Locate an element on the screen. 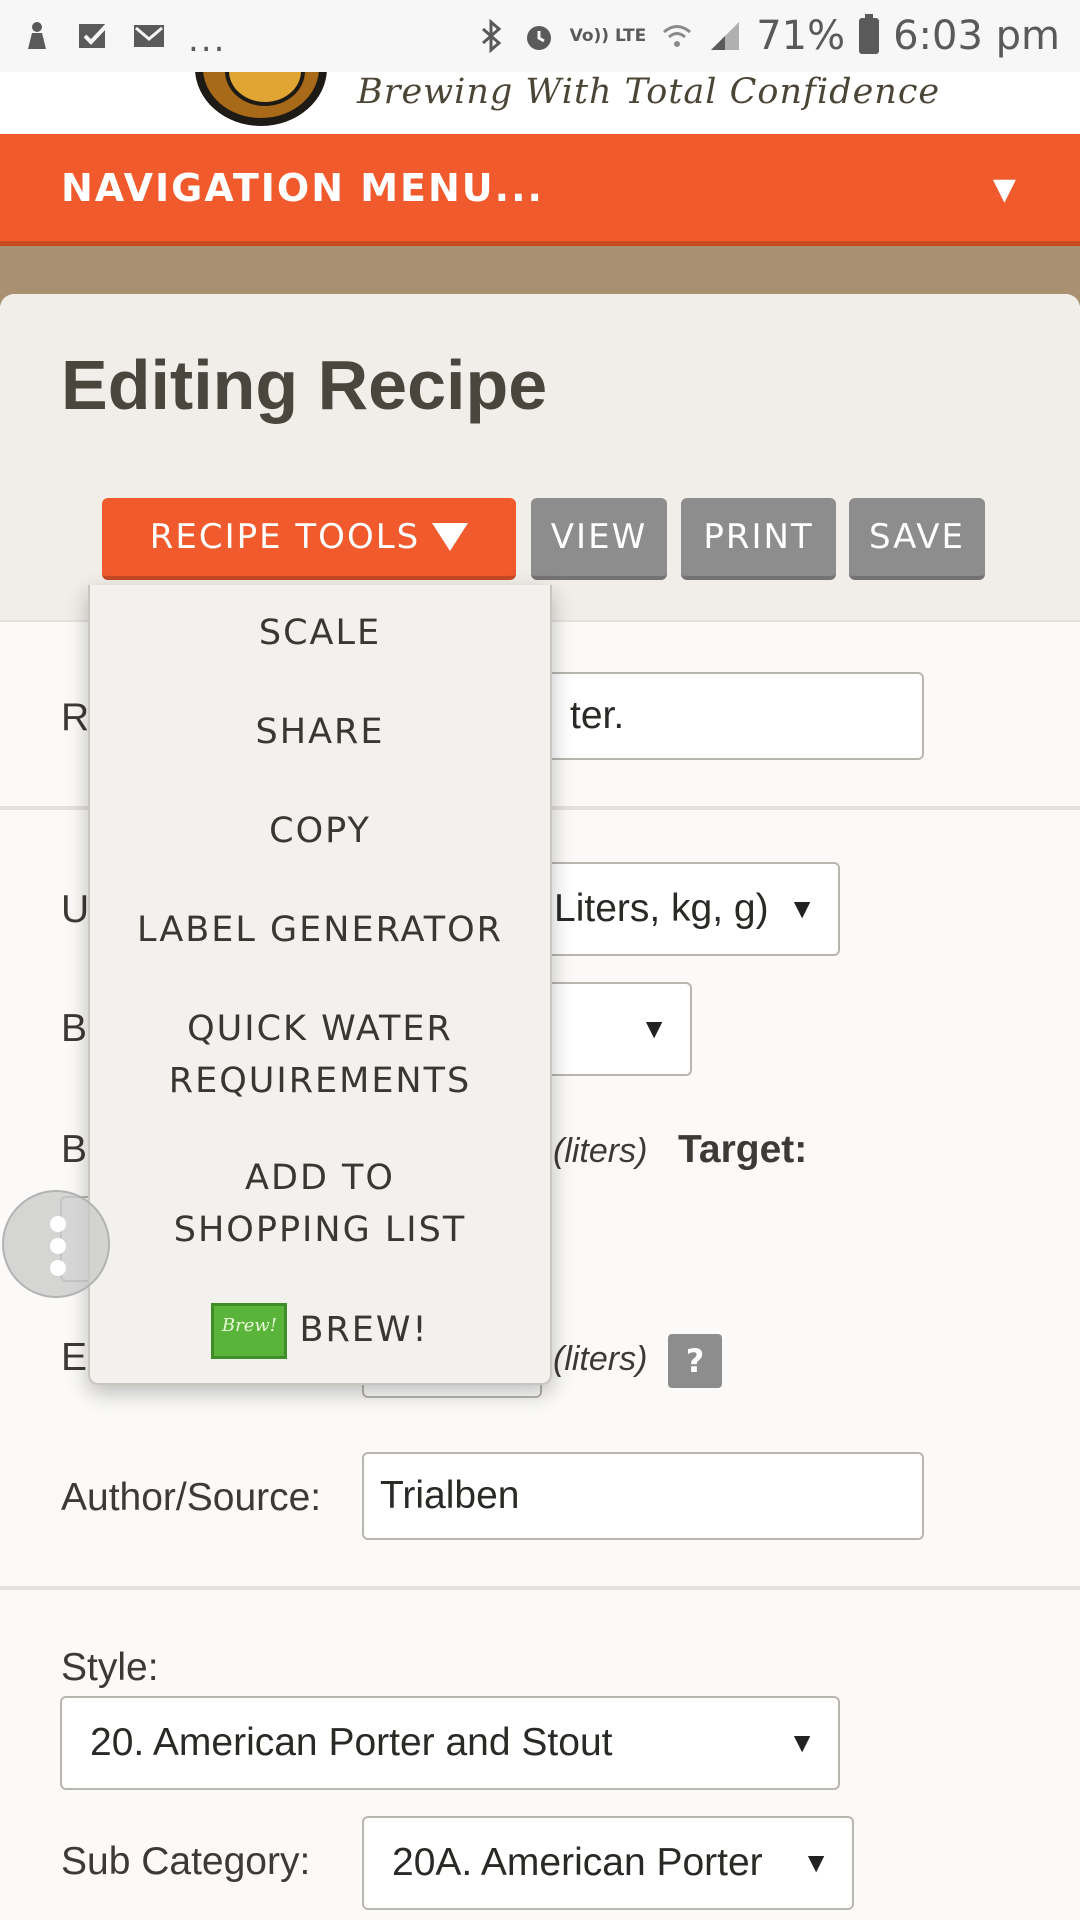 The width and height of the screenshot is (1080, 1920). efficiency-units: (liters) is located at coordinates (600, 1359).